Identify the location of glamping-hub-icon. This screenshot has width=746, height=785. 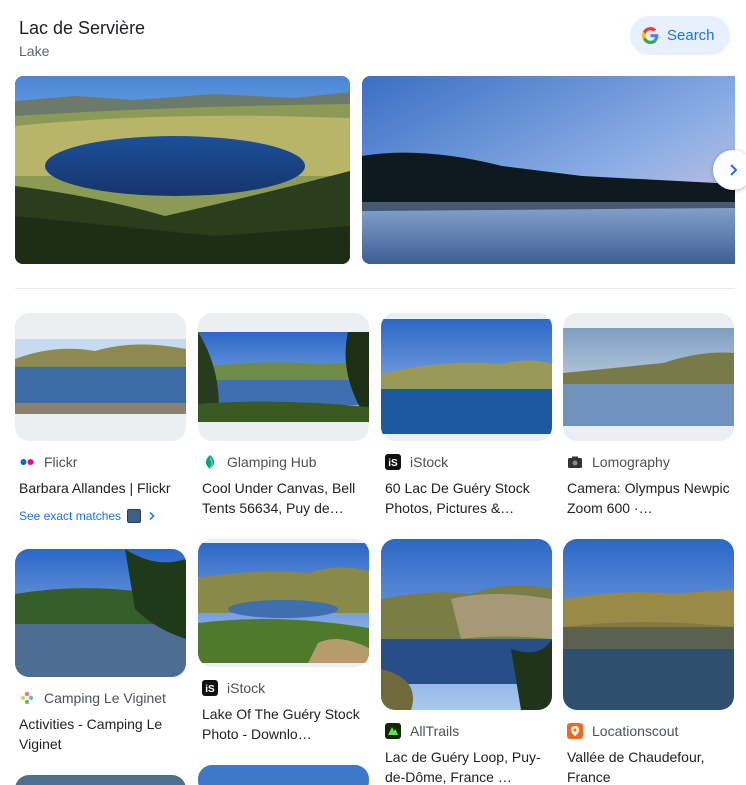
(210, 462).